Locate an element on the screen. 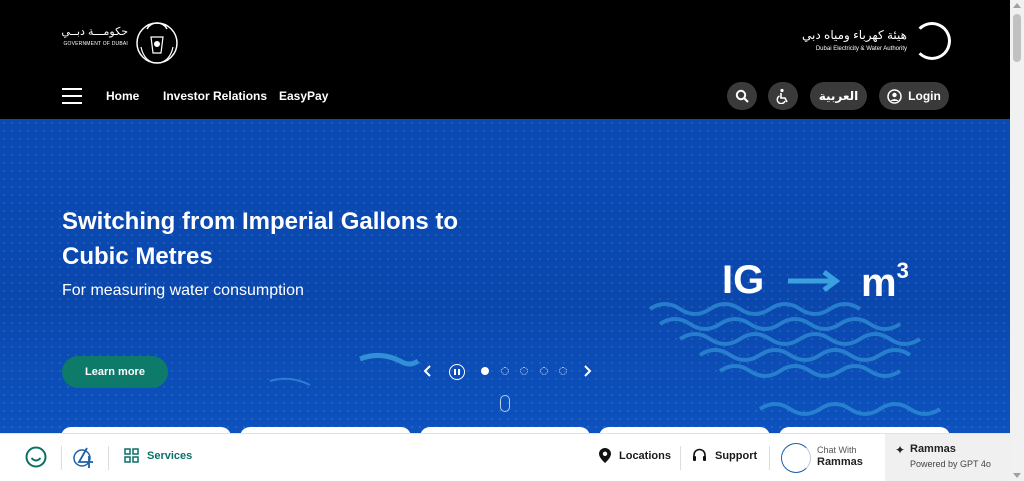  search-button is located at coordinates (742, 96).